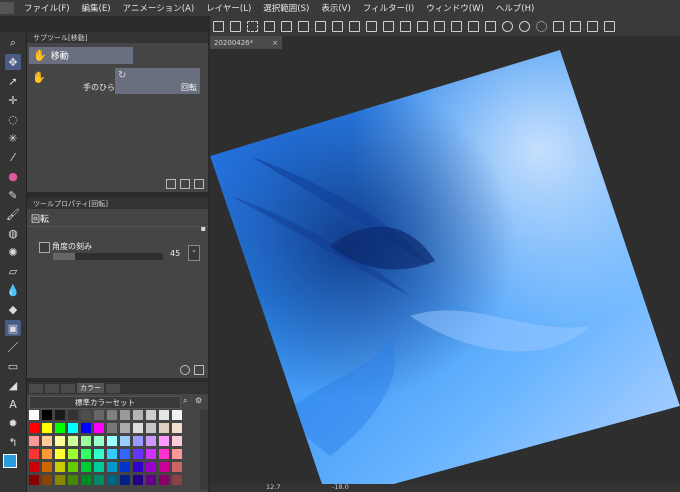  What do you see at coordinates (13, 328) in the screenshot?
I see `gradient-tool-icon: ▣` at bounding box center [13, 328].